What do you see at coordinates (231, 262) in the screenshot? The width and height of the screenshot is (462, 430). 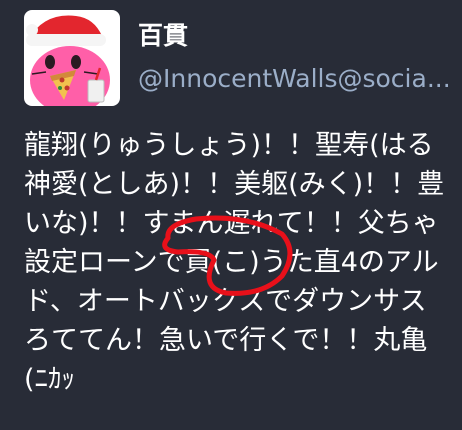 I see `content-line: 設定ローンで買(こ)うた直4のアル` at bounding box center [231, 262].